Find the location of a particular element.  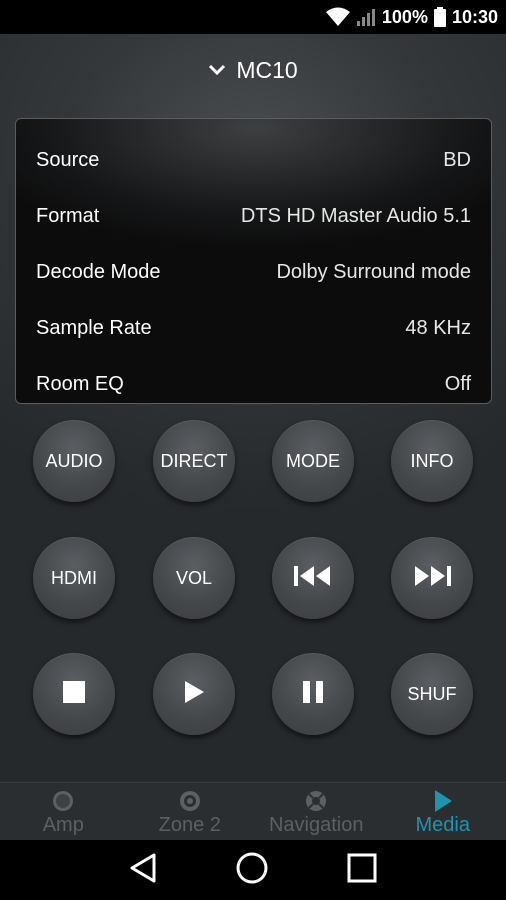

tab-zone-2: Zone 2 is located at coordinates (190, 811).